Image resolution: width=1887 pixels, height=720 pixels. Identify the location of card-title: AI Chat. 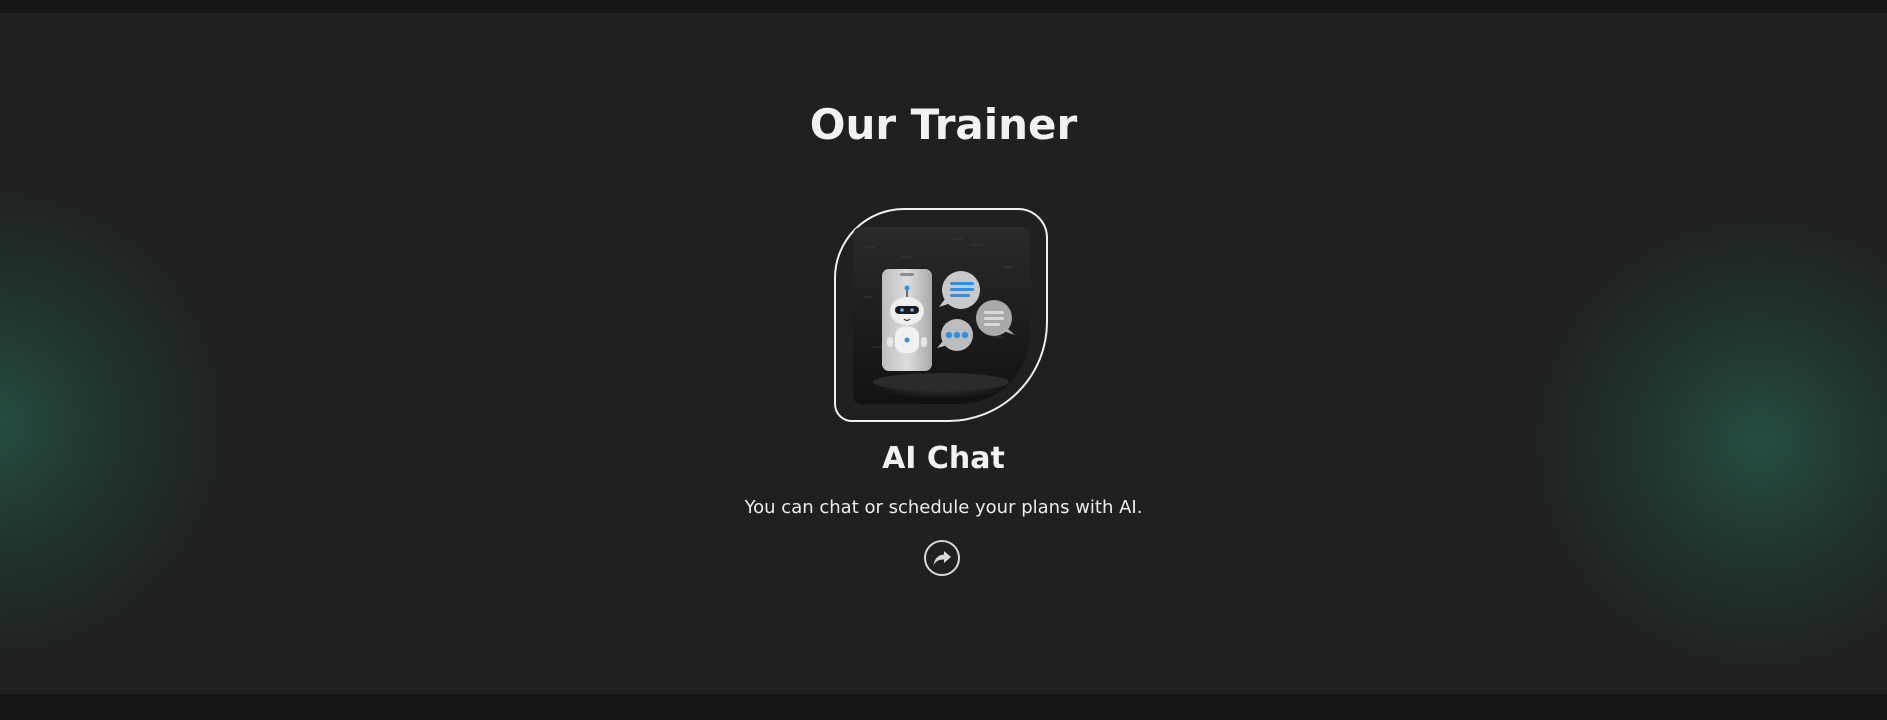
(943, 458).